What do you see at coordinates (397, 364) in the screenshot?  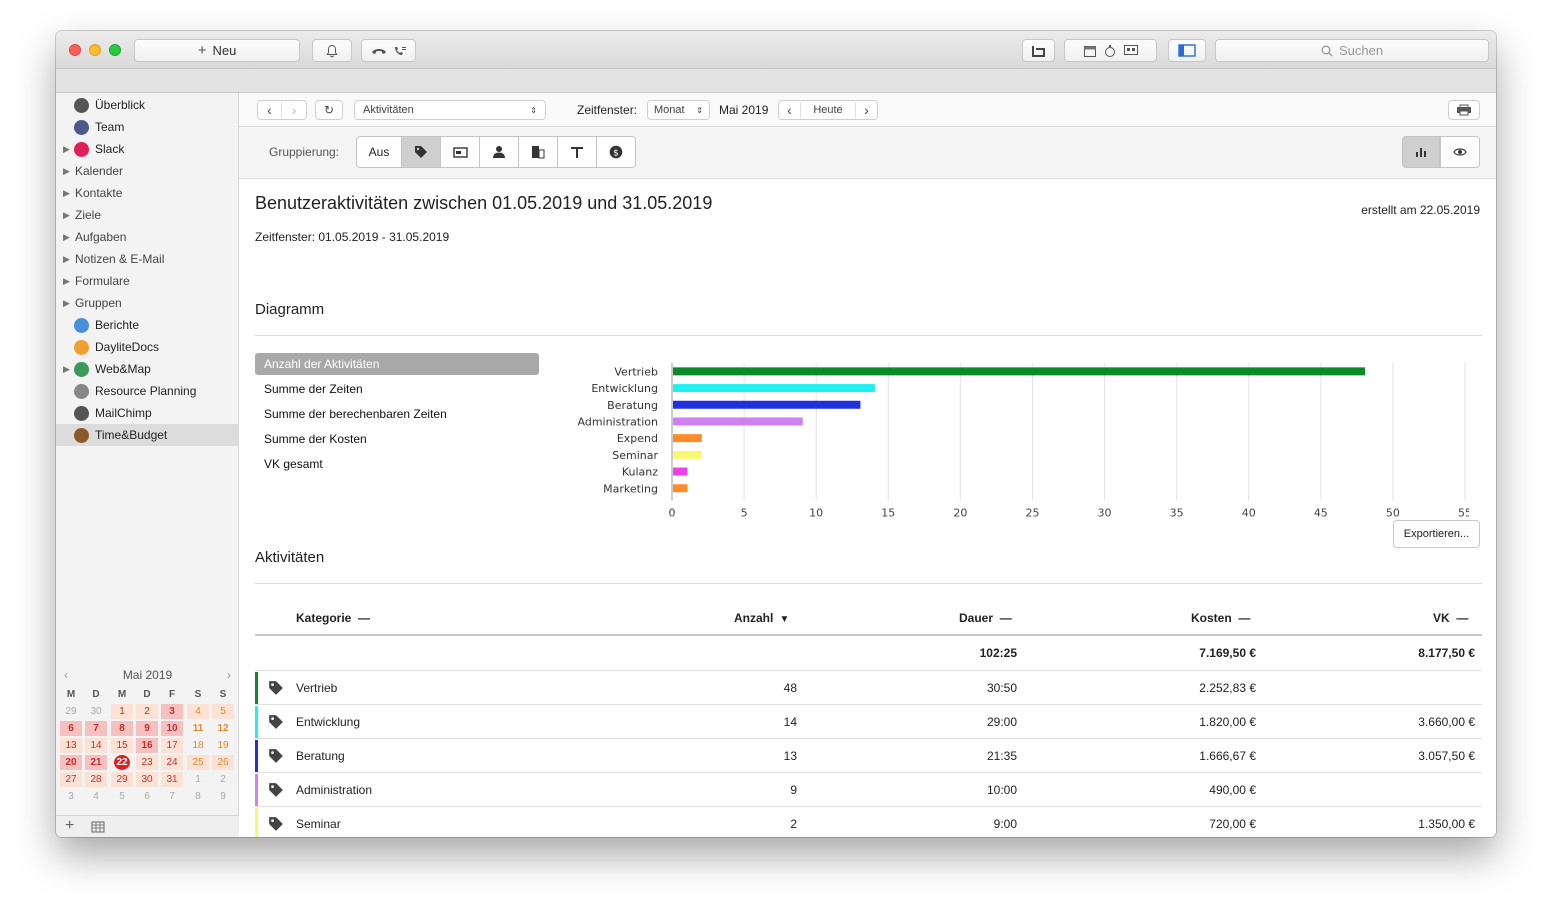 I see `metric-option: Anzahl der Aktivitäten` at bounding box center [397, 364].